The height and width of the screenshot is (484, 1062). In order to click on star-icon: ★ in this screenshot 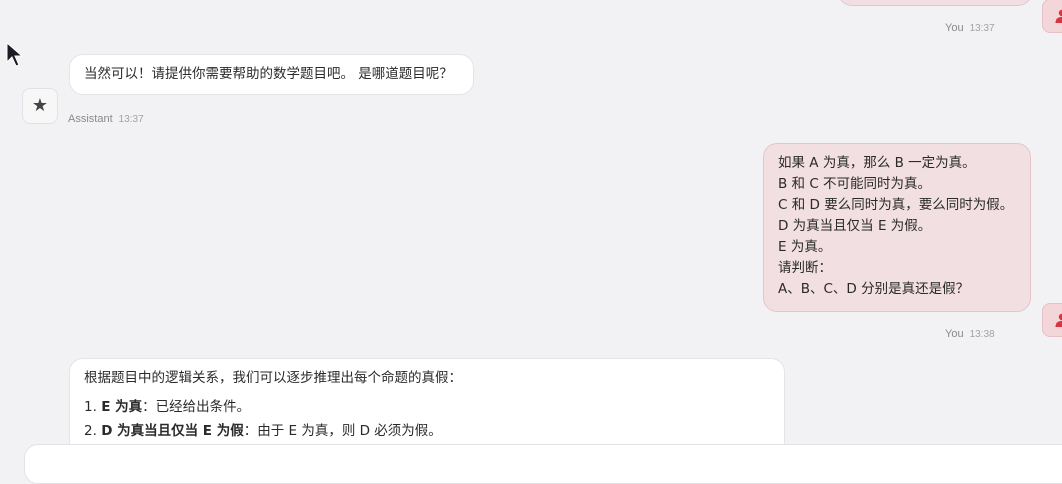, I will do `click(40, 105)`.